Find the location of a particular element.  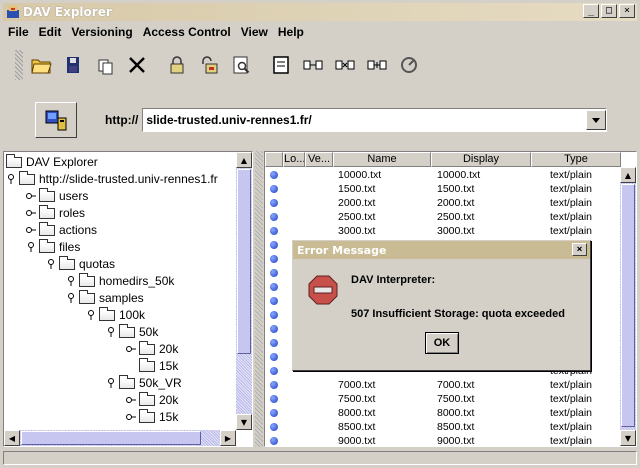

tree-item-label: 50k is located at coordinates (149, 332).